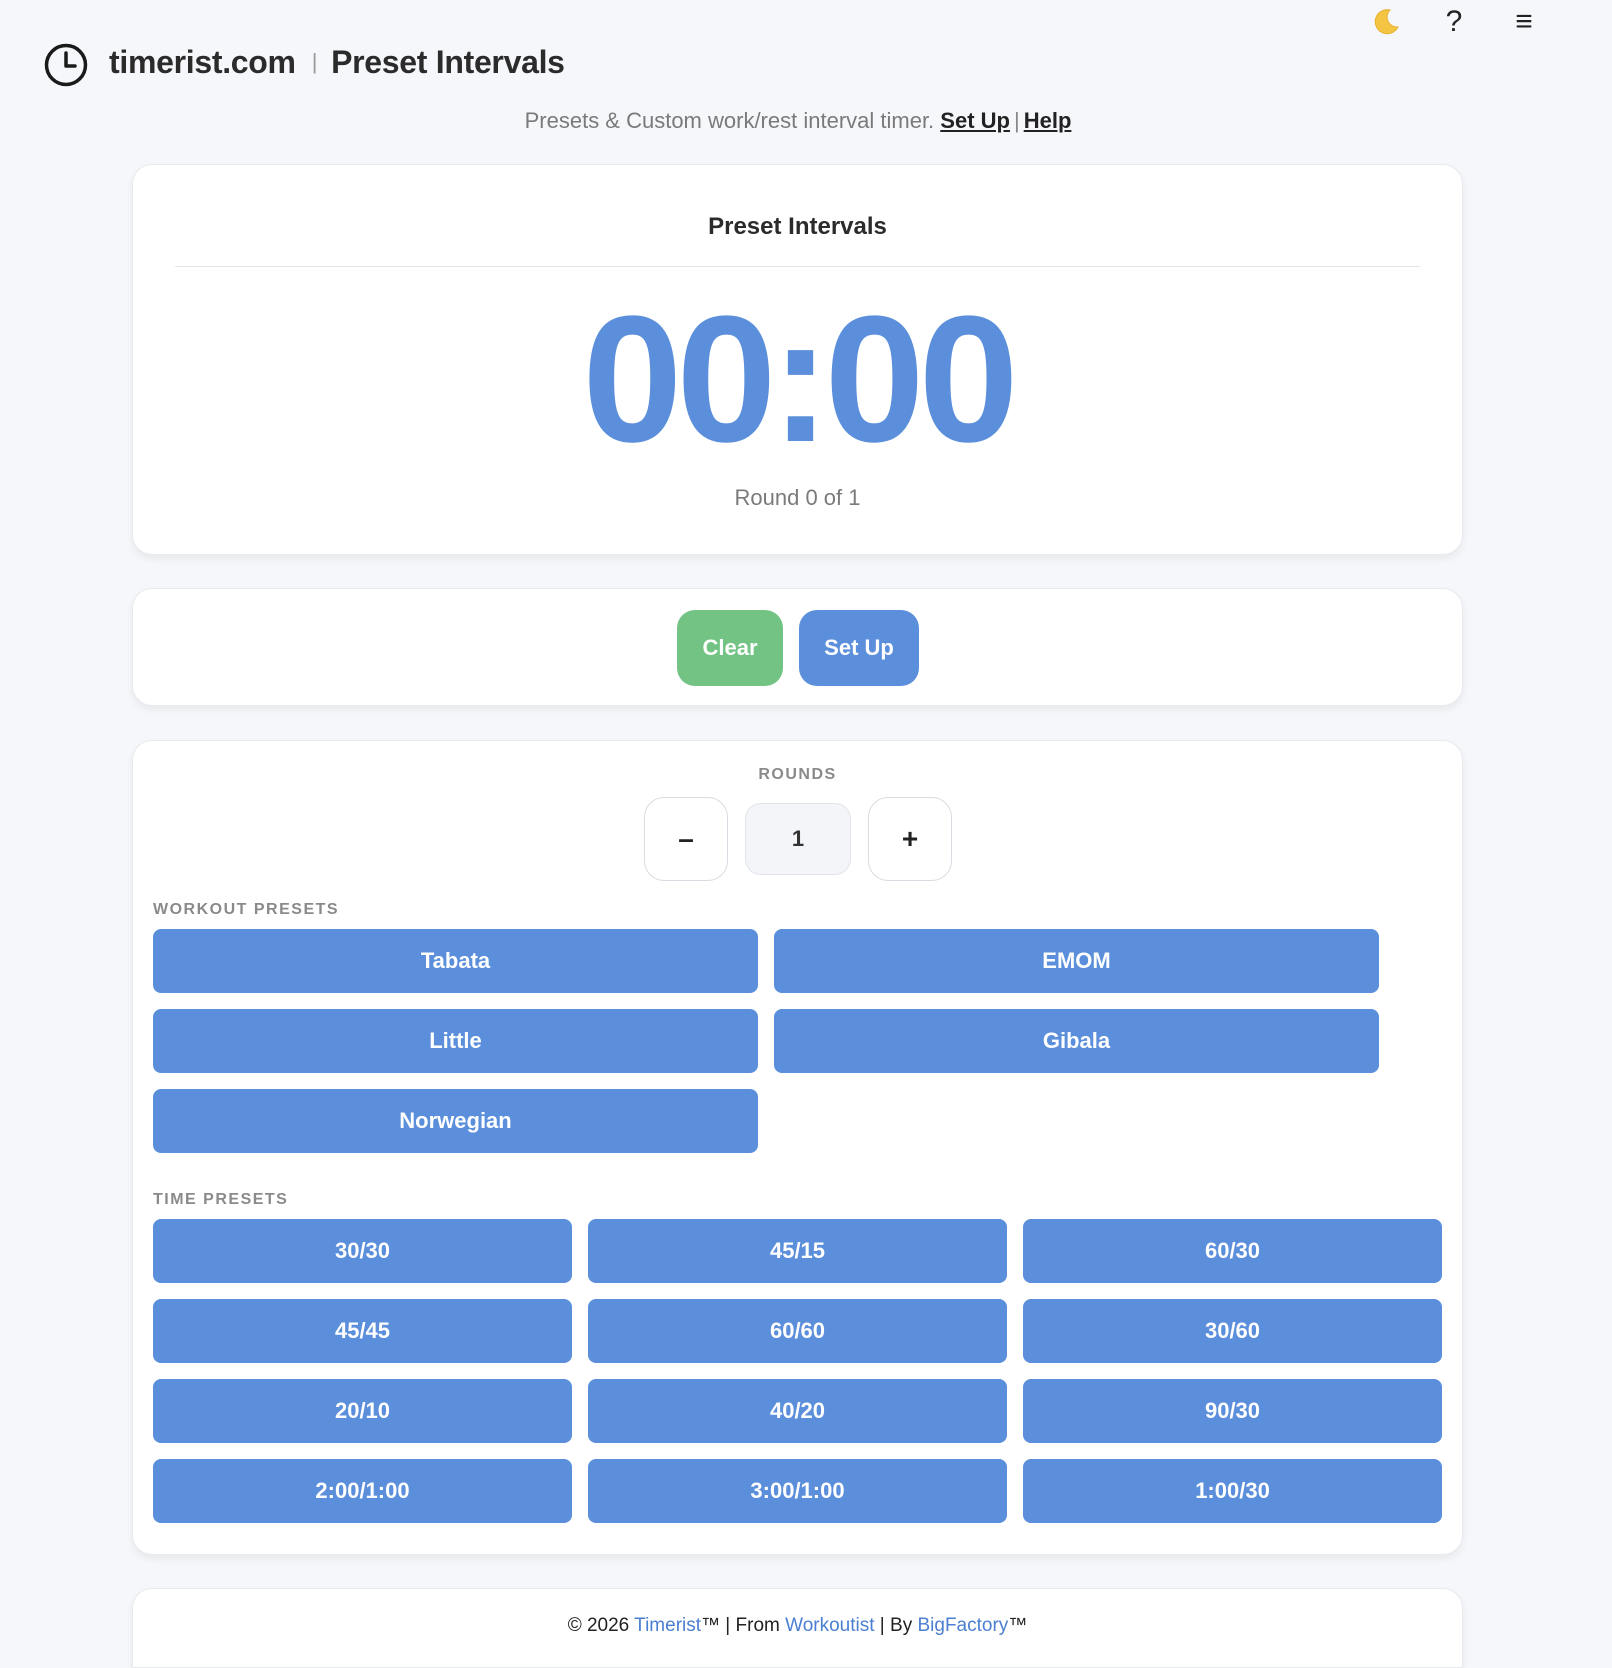 The image size is (1612, 1668). Describe the element at coordinates (730, 648) in the screenshot. I see `clear-button: Clear` at that location.